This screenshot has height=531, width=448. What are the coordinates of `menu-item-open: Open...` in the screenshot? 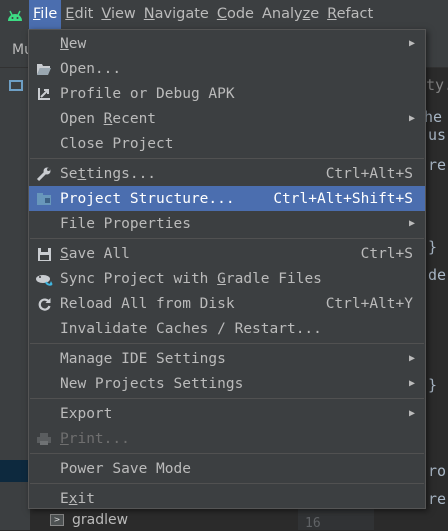 It's located at (227, 68).